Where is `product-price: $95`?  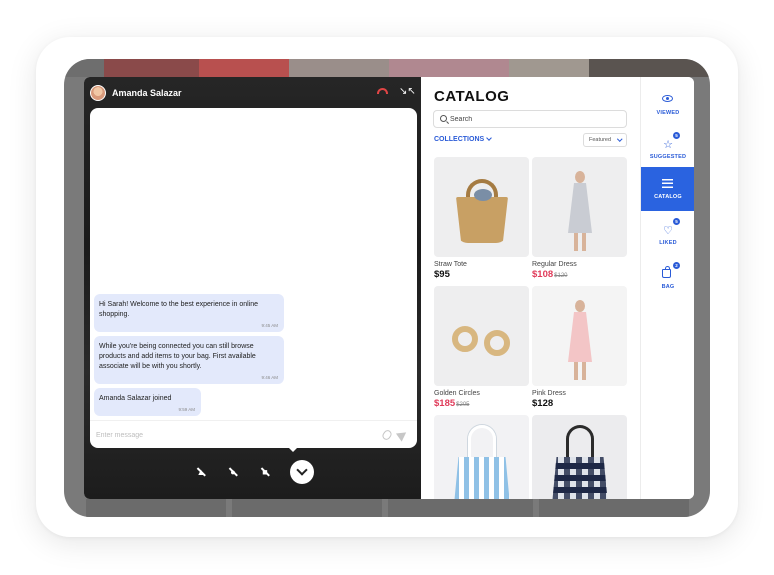
product-price: $95 is located at coordinates (442, 274).